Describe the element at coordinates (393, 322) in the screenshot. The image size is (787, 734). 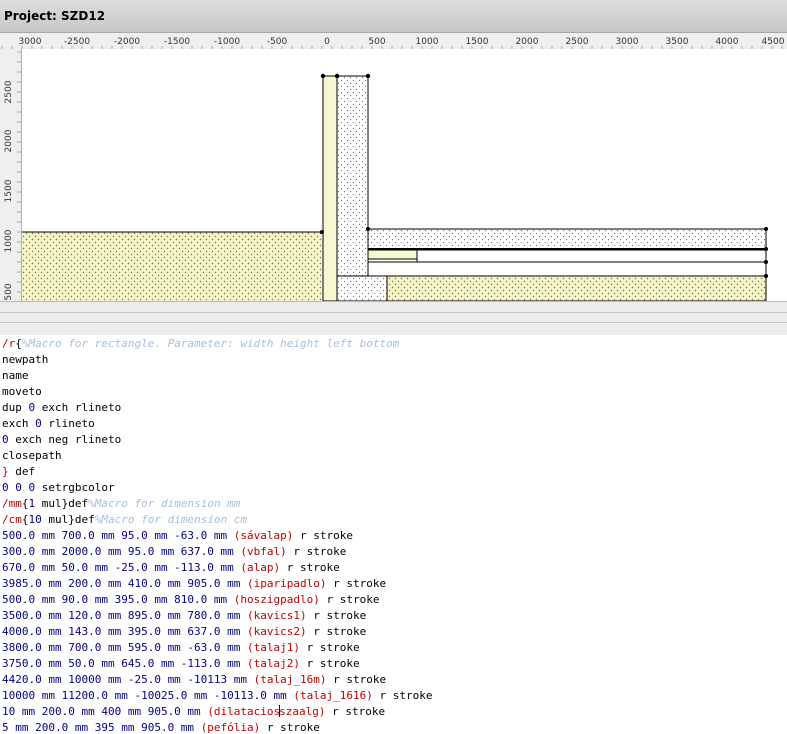
I see `splitter-line` at that location.